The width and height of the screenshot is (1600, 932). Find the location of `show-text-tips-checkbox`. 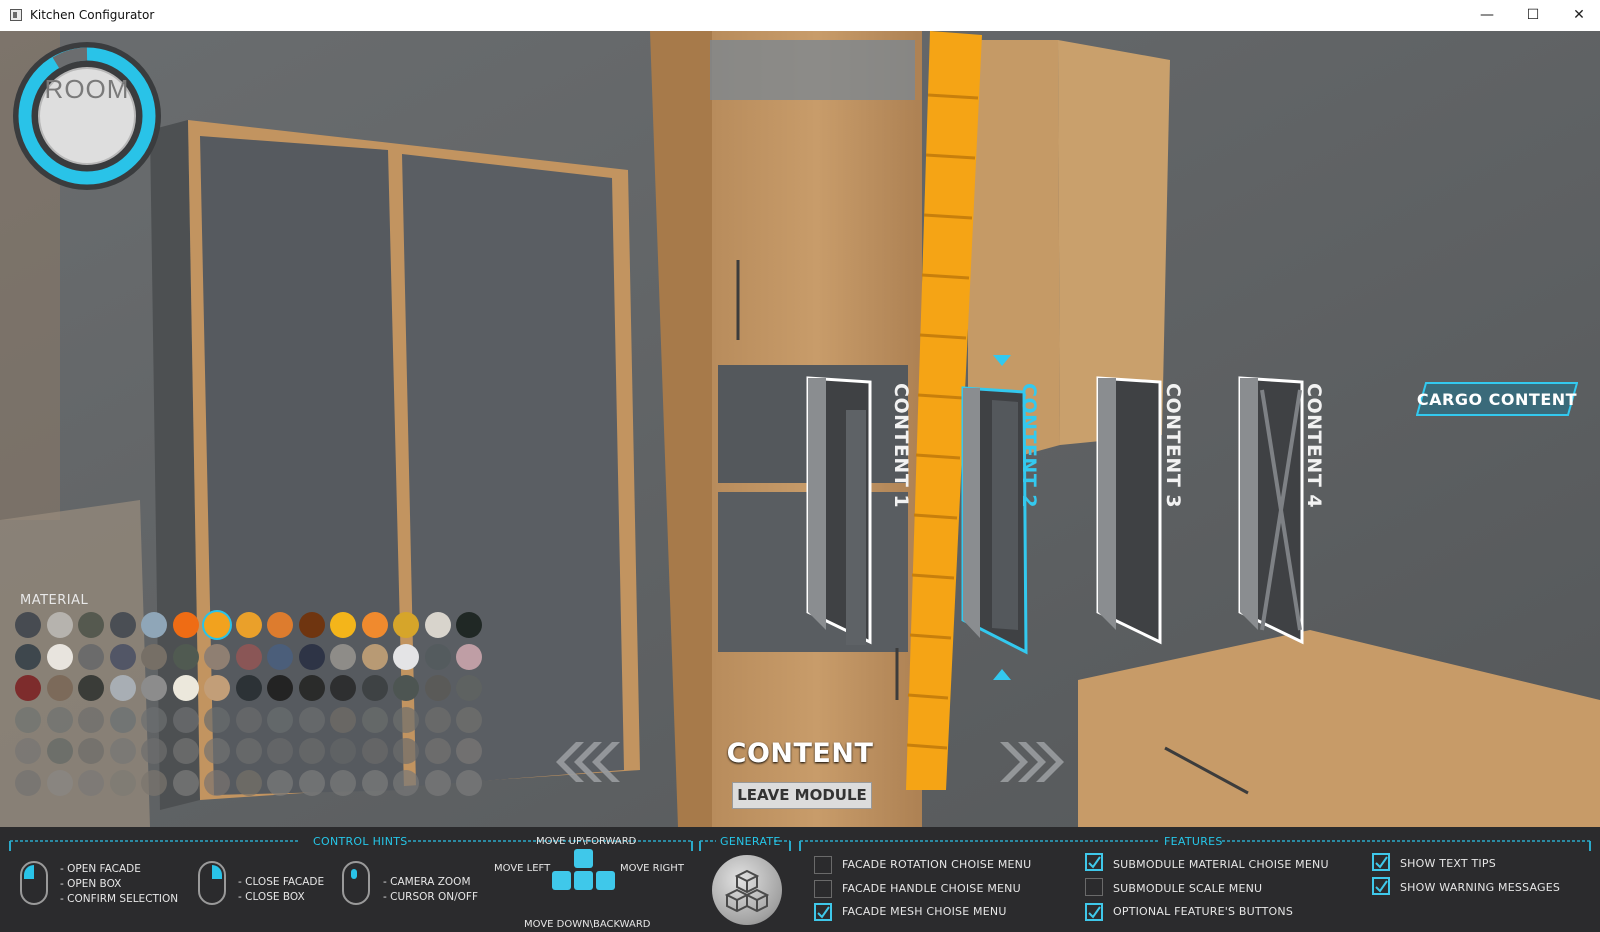

show-text-tips-checkbox is located at coordinates (1381, 862).